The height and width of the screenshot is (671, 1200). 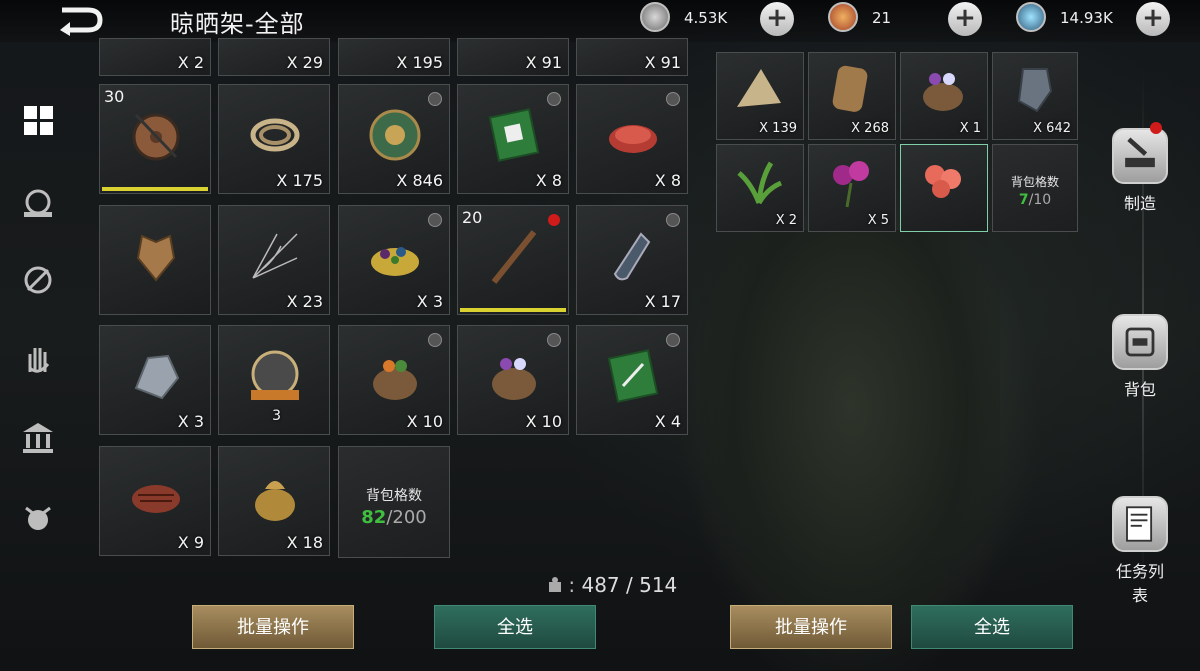 What do you see at coordinates (274, 57) in the screenshot?
I see `inventory-slot: X 29` at bounding box center [274, 57].